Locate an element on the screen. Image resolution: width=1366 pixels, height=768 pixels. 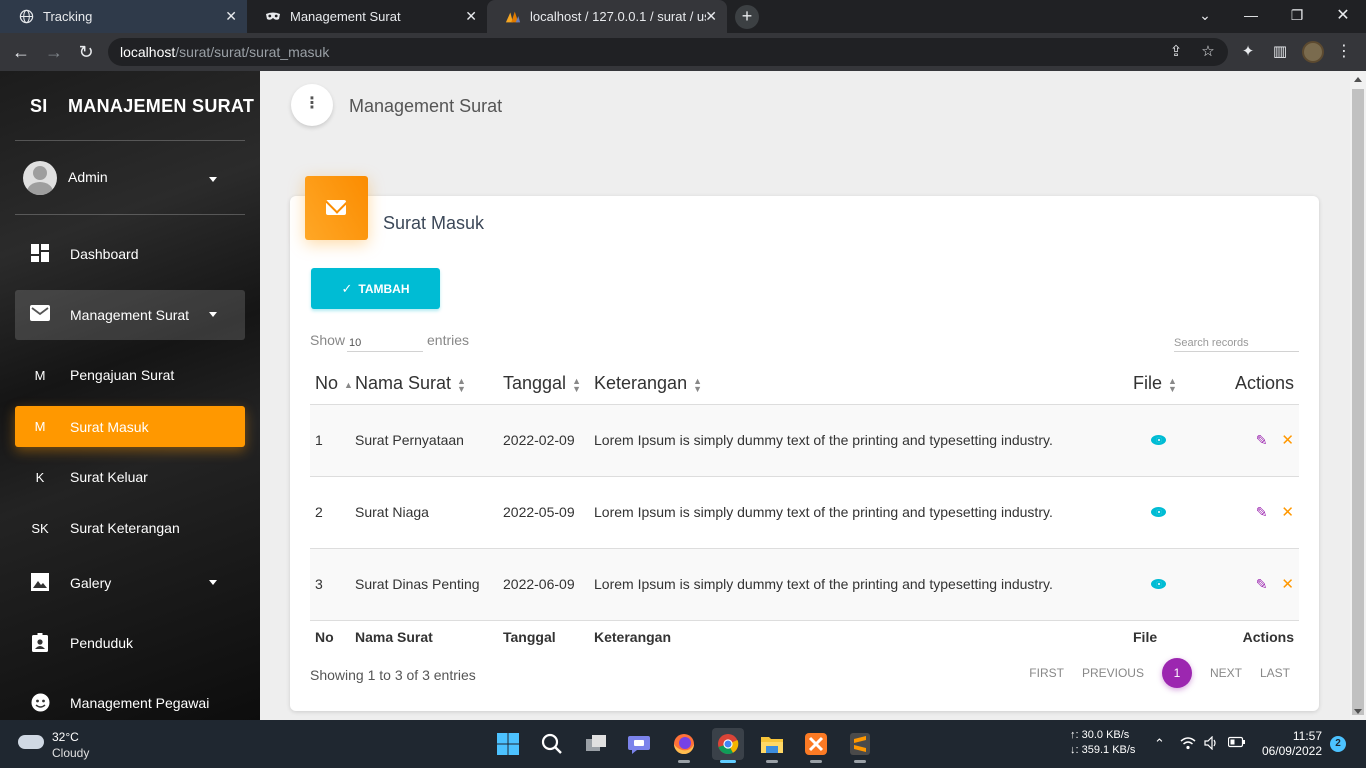
sidebar-item-surat-masuk: M Surat Masuk is located at coordinates (130, 426).